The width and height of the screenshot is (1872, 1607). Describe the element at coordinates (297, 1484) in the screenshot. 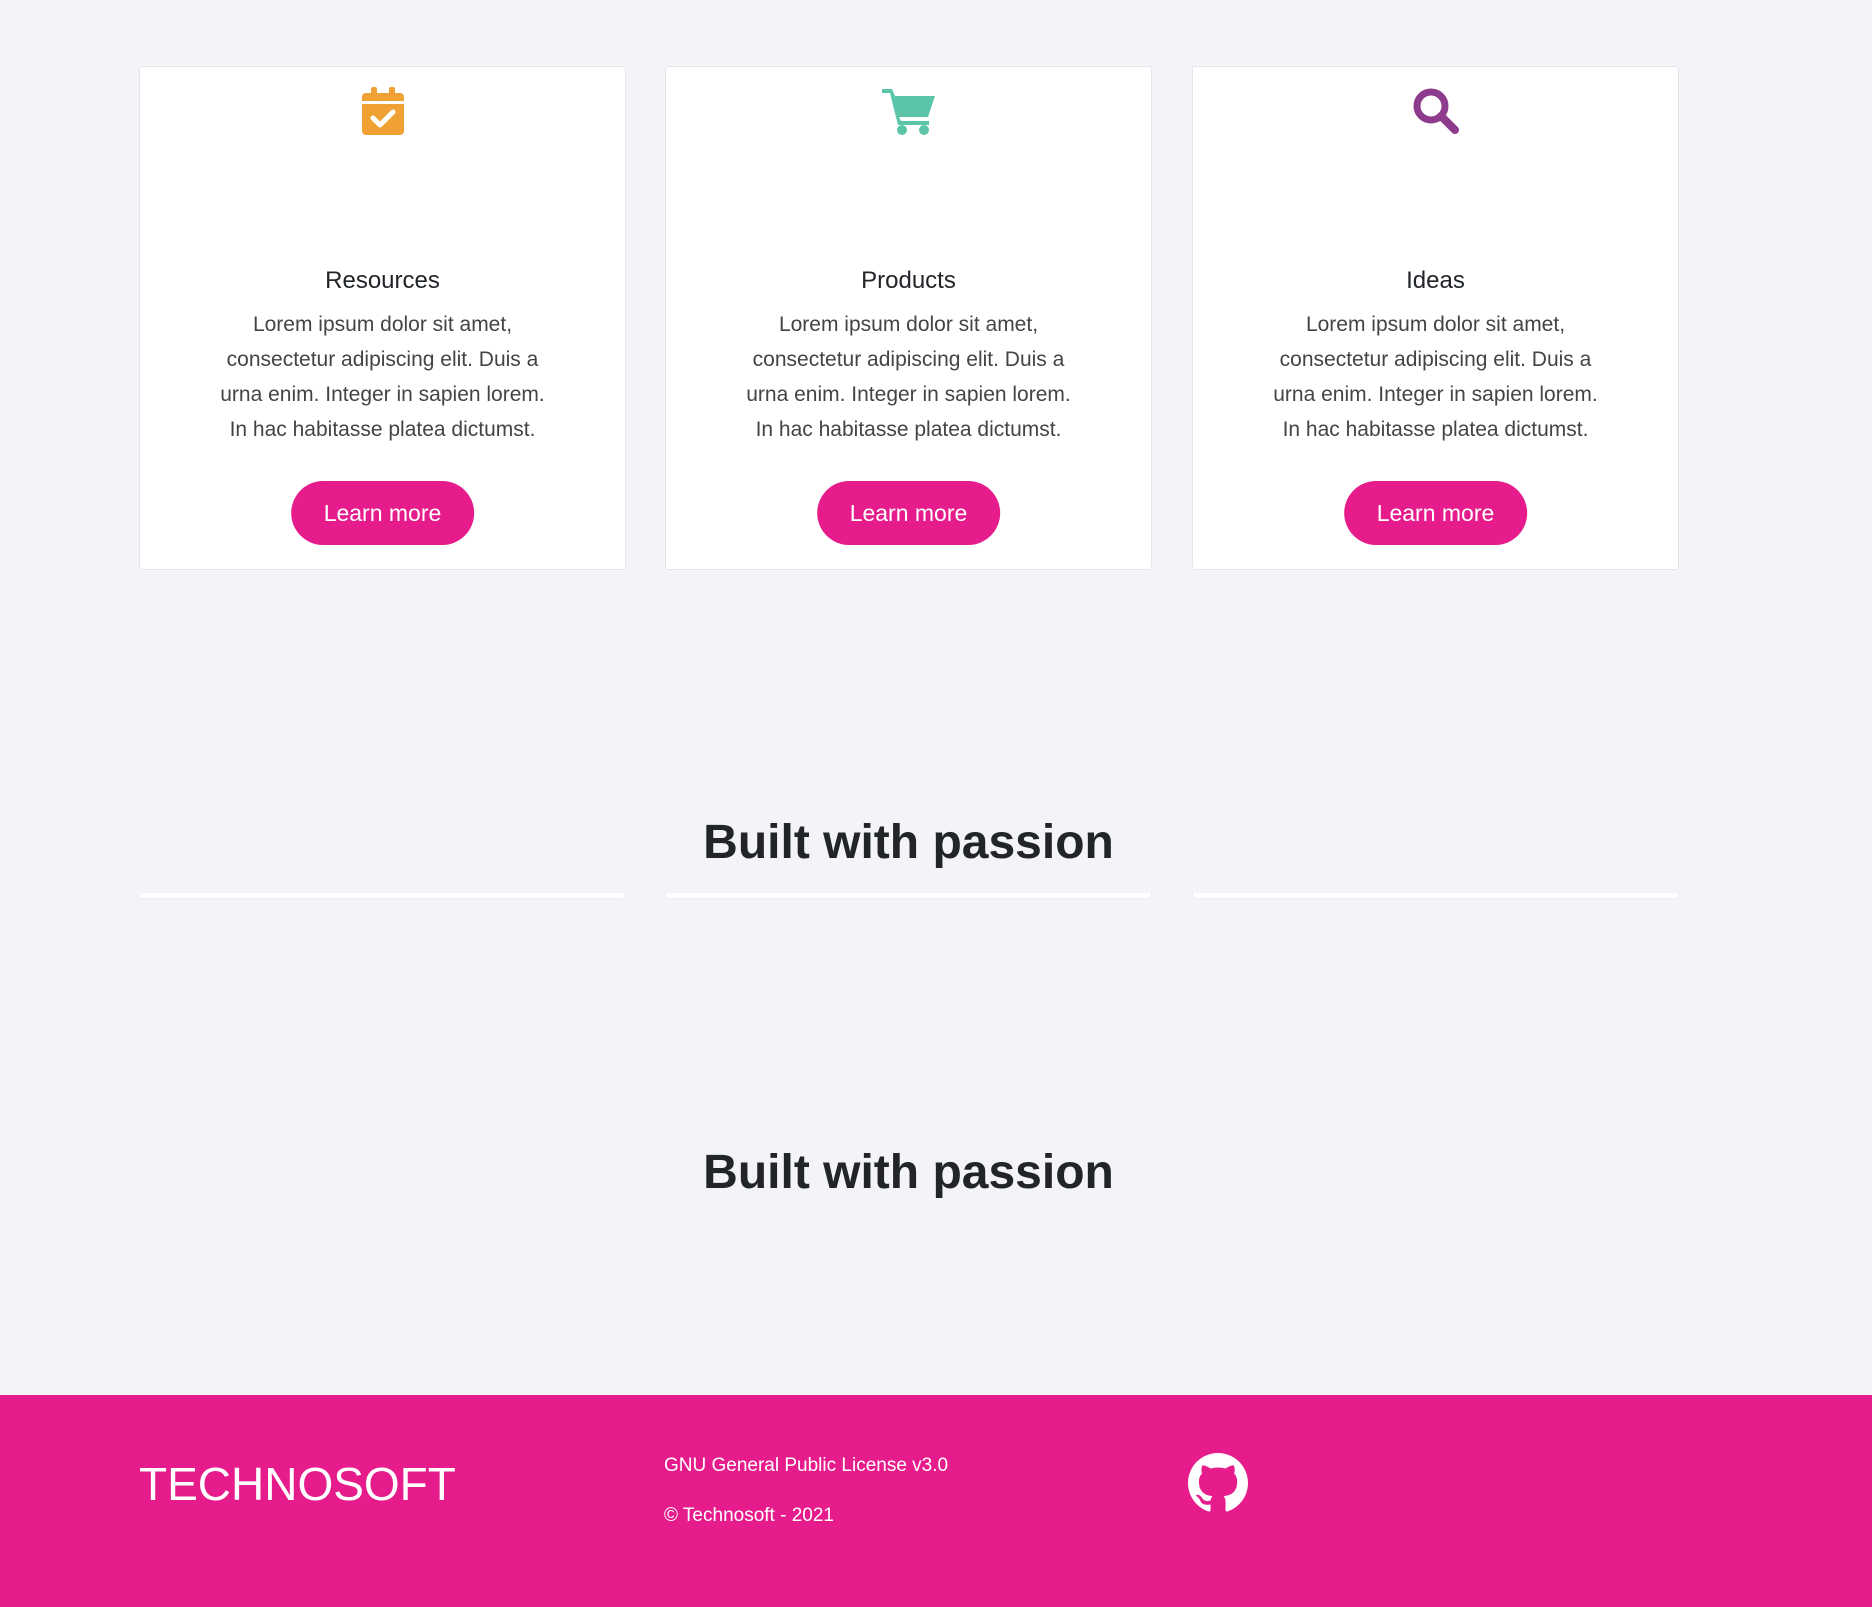

I see `footer-brand: TECHNOSOFT` at that location.